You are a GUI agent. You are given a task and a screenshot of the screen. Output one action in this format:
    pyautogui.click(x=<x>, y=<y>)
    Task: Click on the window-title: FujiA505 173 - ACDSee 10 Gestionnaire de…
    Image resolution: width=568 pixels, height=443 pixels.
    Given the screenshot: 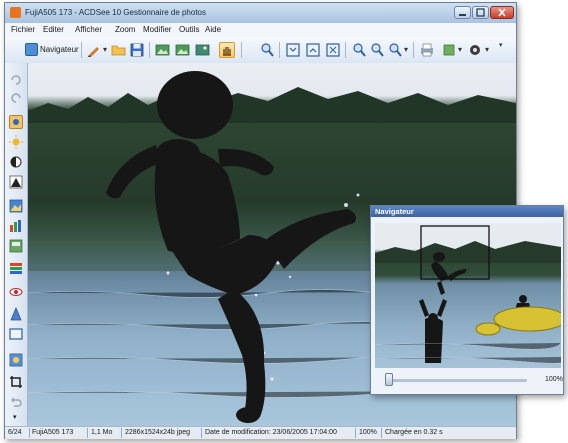 What is the action you would take?
    pyautogui.click(x=116, y=12)
    